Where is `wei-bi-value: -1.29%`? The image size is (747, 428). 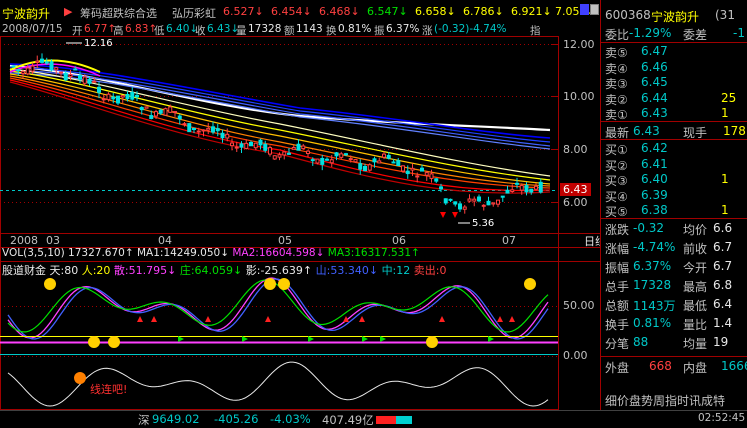
wei-bi-value: -1.29% is located at coordinates (650, 33).